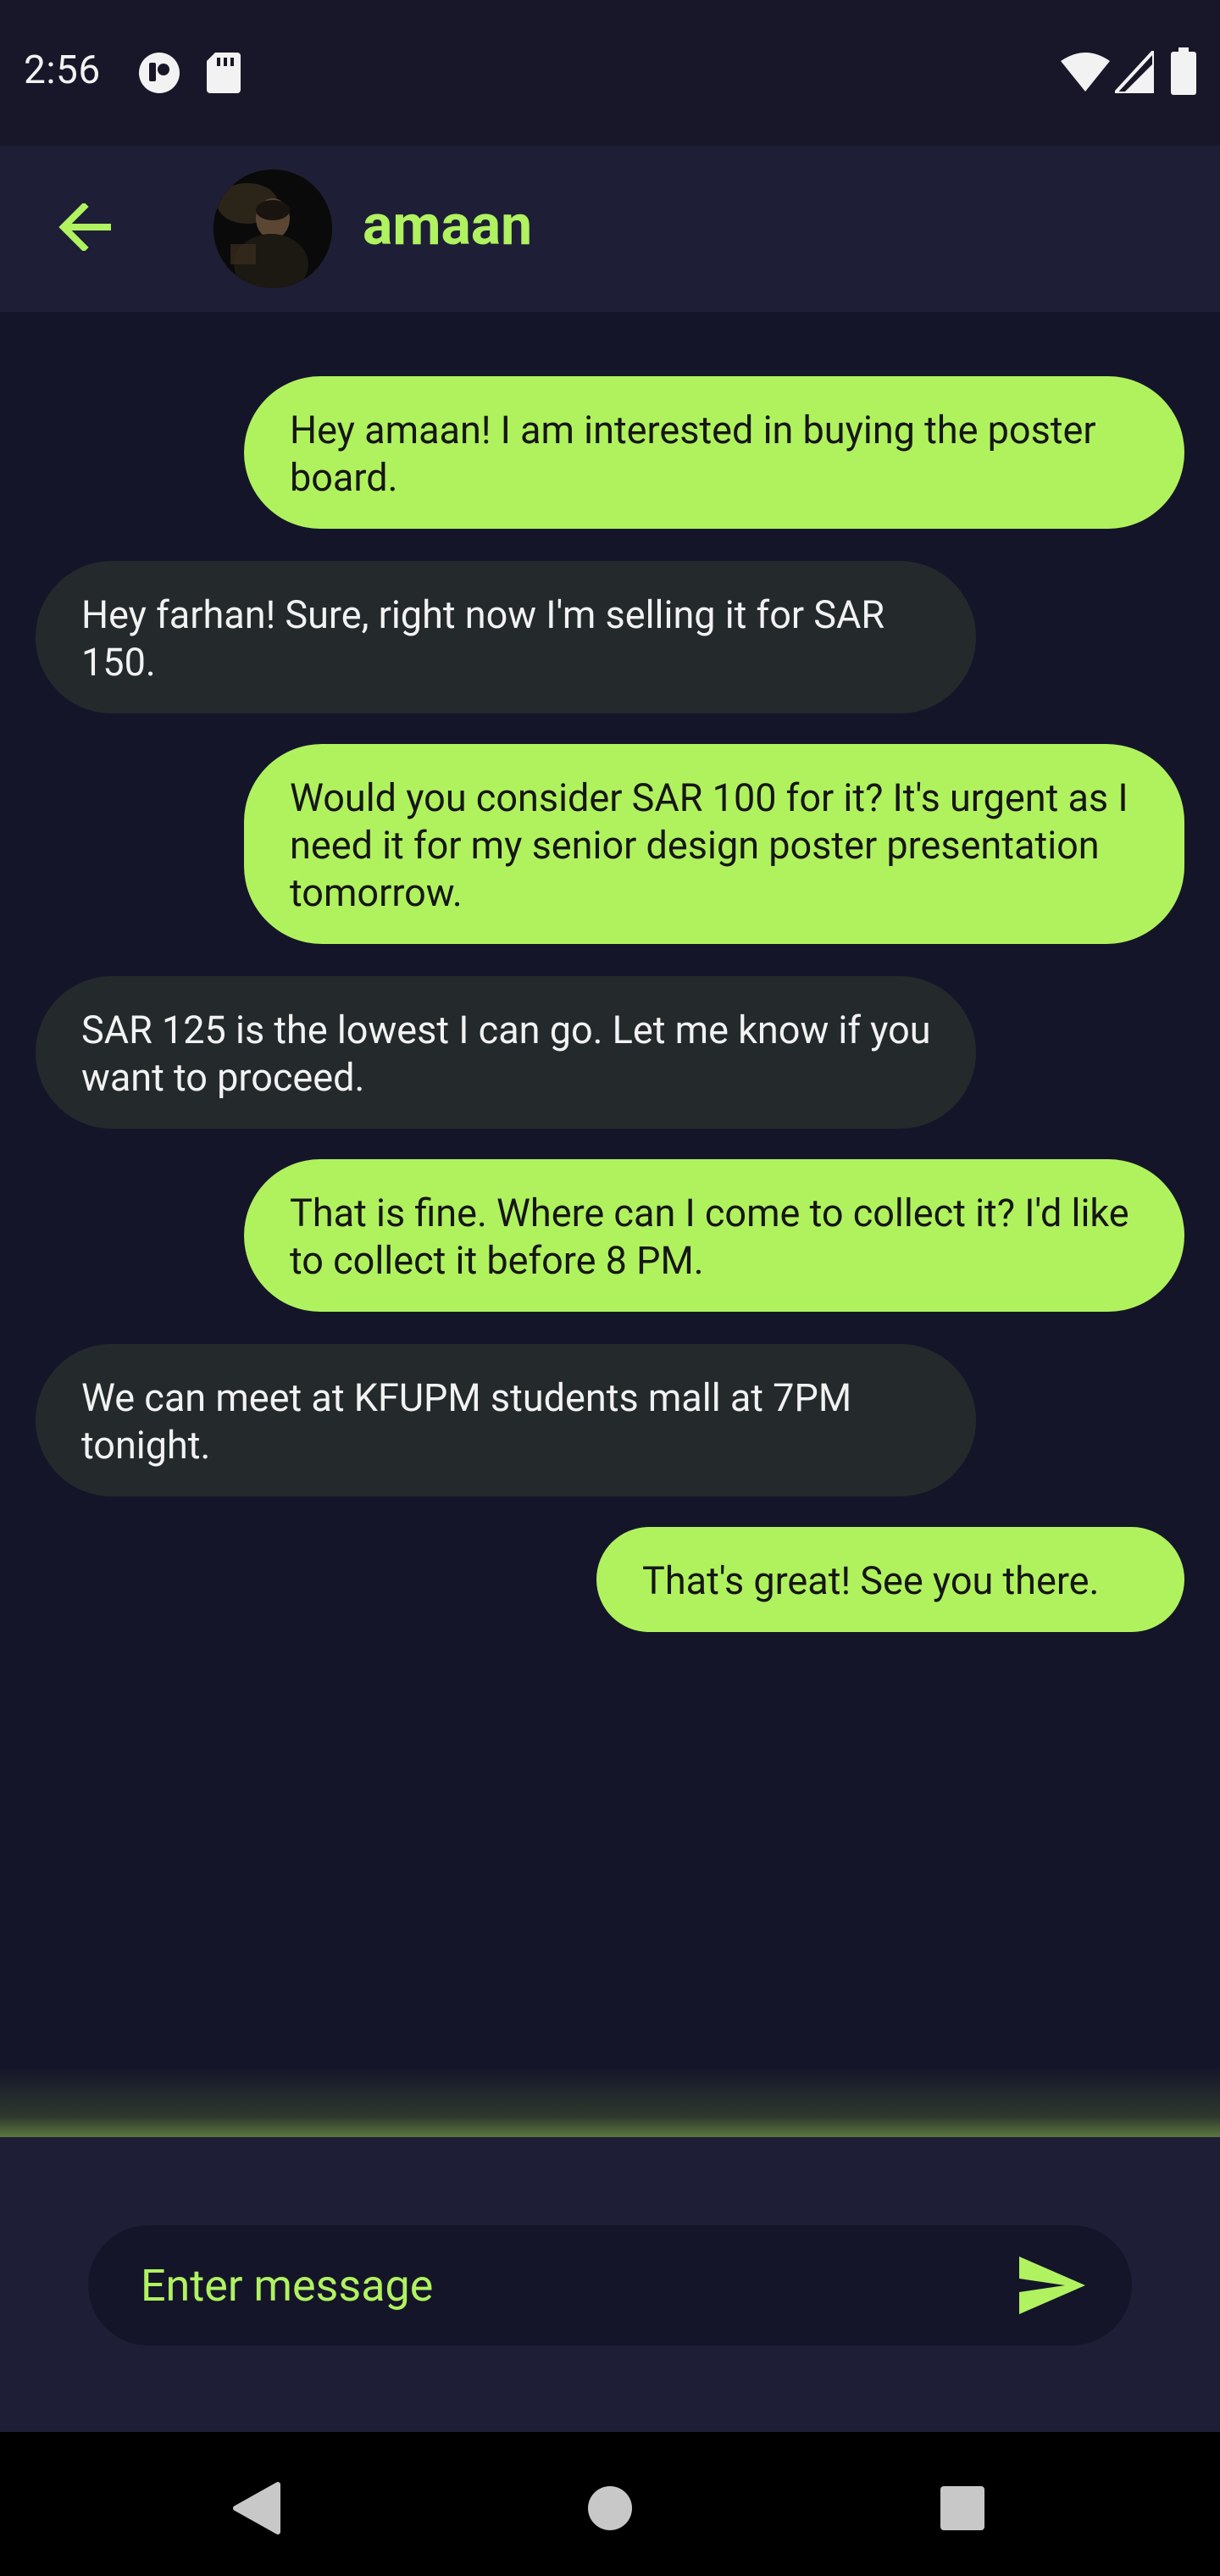 This screenshot has width=1220, height=2576. I want to click on avatar, so click(273, 228).